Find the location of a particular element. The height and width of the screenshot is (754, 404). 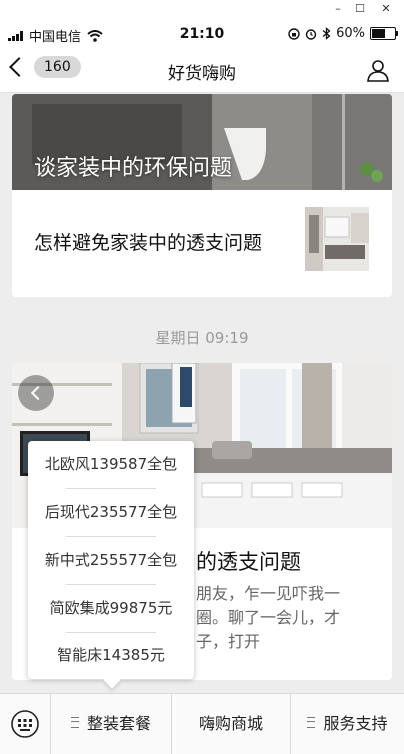

submenu-item: 后现代235577全包 is located at coordinates (111, 512).